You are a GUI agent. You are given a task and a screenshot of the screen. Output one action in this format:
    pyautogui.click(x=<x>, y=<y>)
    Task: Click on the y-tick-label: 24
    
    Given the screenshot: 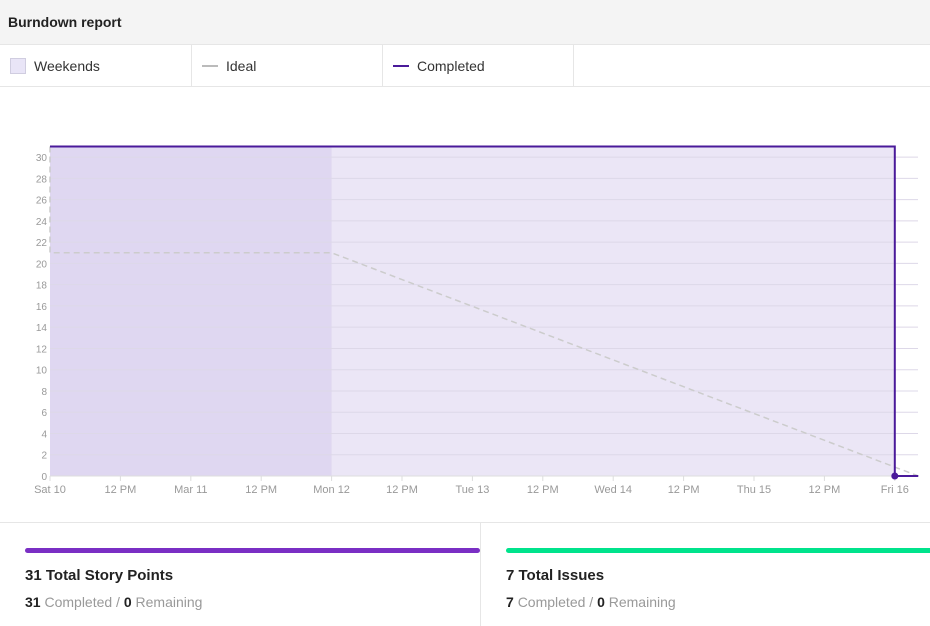 What is the action you would take?
    pyautogui.click(x=42, y=222)
    